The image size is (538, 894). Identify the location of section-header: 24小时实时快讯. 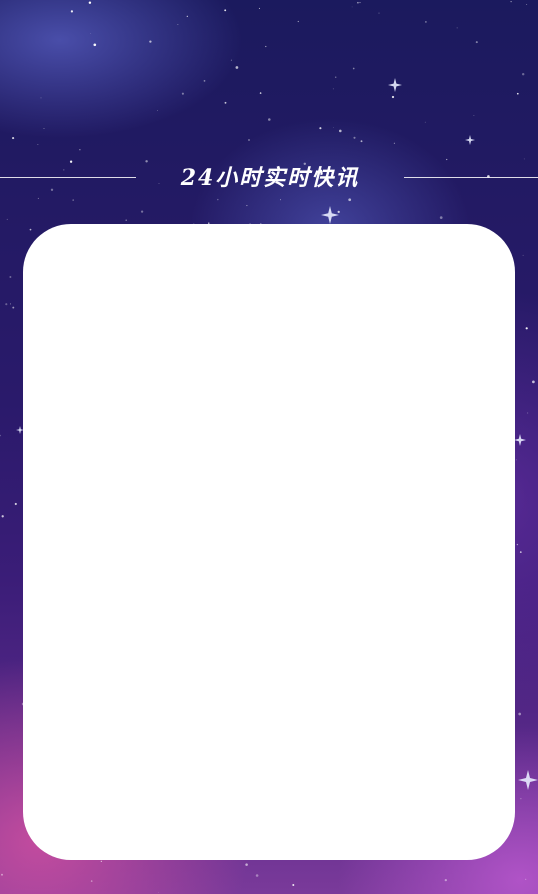
(269, 178).